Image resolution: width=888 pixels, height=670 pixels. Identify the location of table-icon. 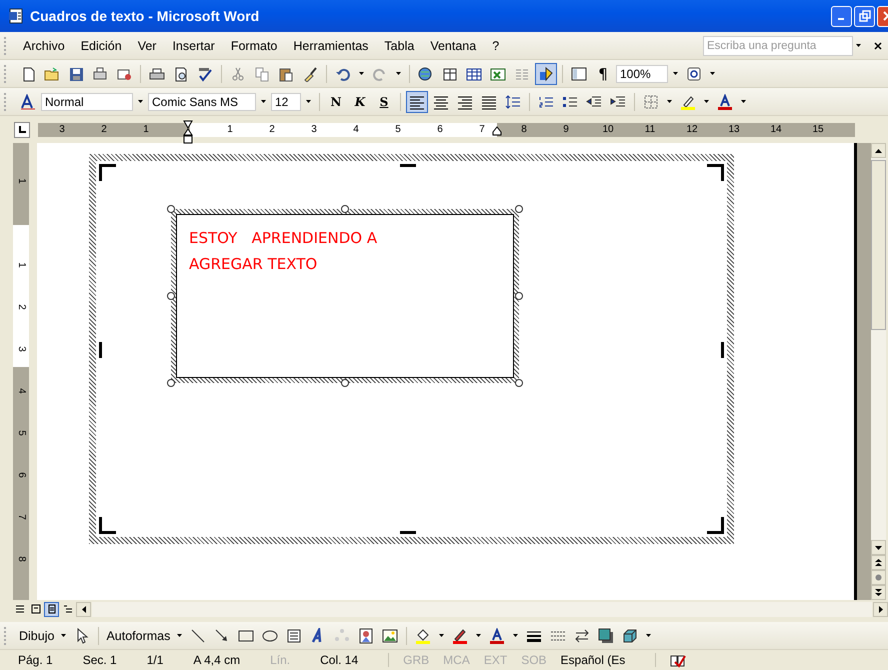
(474, 74).